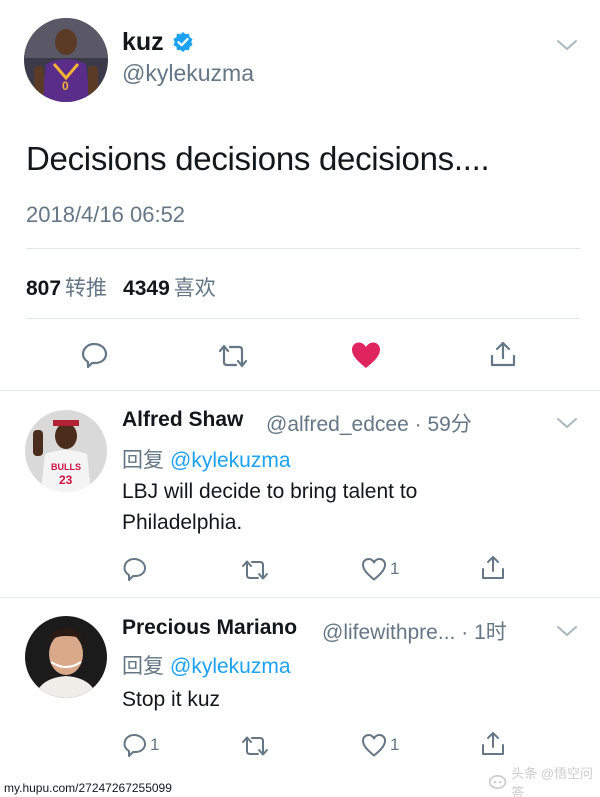  What do you see at coordinates (449, 424) in the screenshot?
I see `reply-time: 59分` at bounding box center [449, 424].